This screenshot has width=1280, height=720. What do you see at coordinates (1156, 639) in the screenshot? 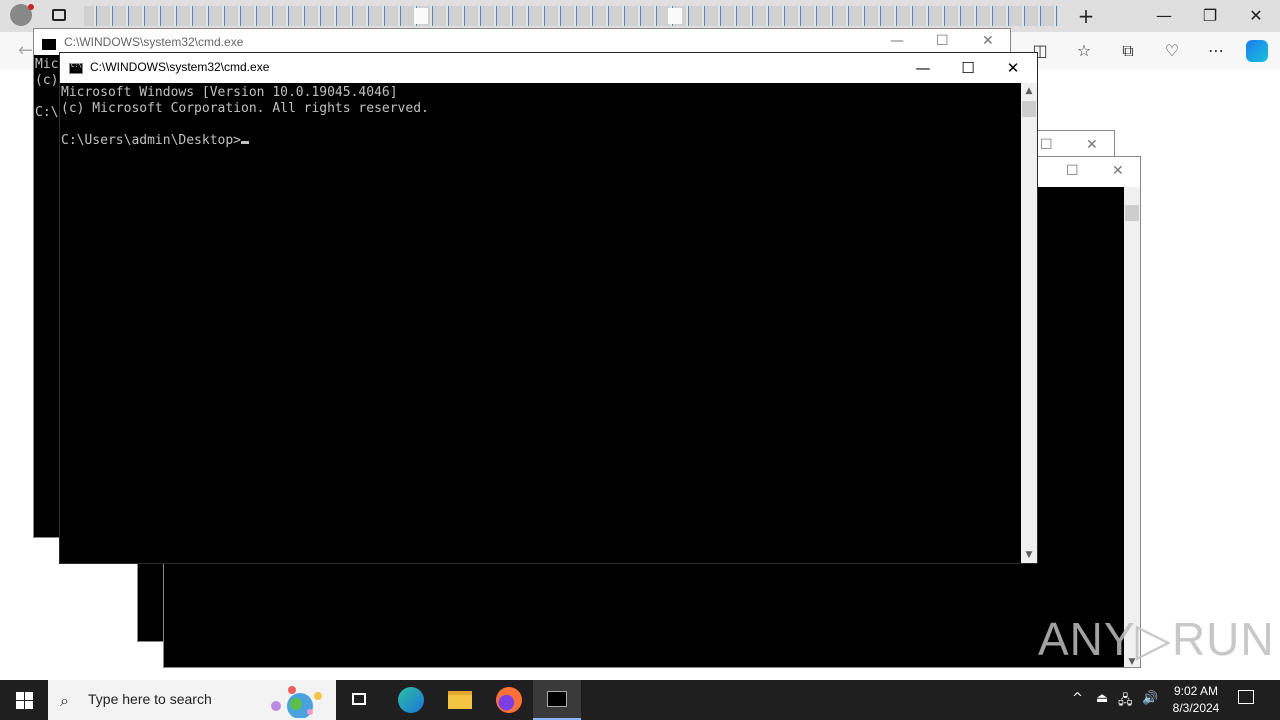
I see `anyrun-watermark: ANY▷RUN` at bounding box center [1156, 639].